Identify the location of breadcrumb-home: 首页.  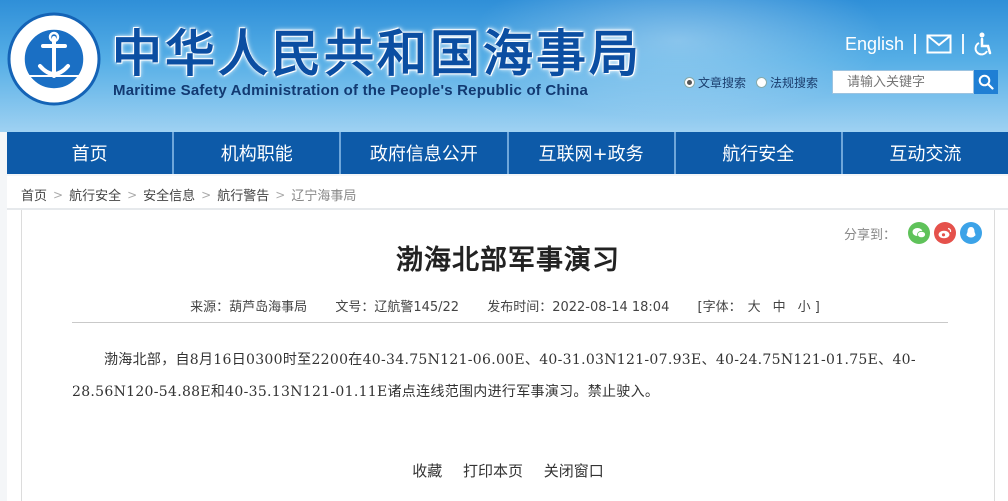
(34, 194).